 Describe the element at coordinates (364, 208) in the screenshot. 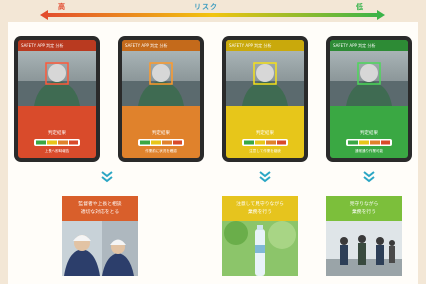

I see `outcome-text: 見守りながら 業務を行う` at that location.